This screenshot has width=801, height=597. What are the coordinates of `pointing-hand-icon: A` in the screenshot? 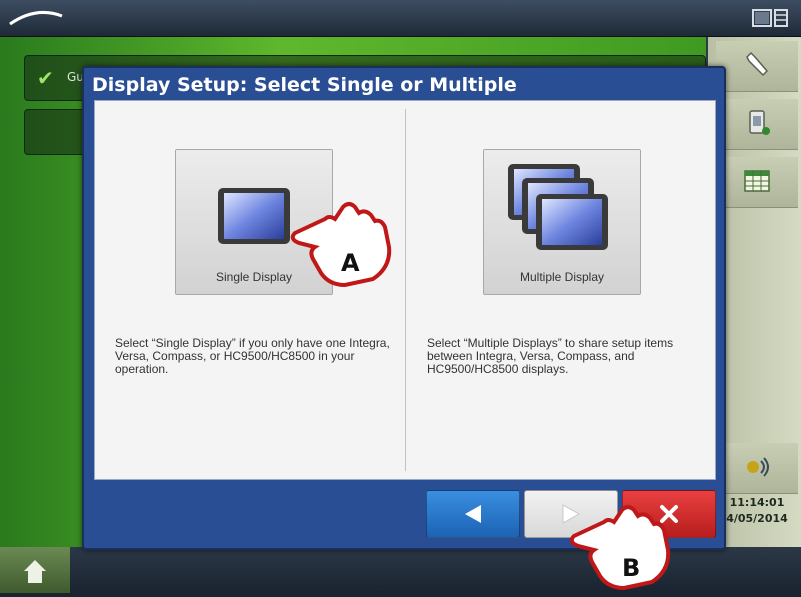 It's located at (341, 245).